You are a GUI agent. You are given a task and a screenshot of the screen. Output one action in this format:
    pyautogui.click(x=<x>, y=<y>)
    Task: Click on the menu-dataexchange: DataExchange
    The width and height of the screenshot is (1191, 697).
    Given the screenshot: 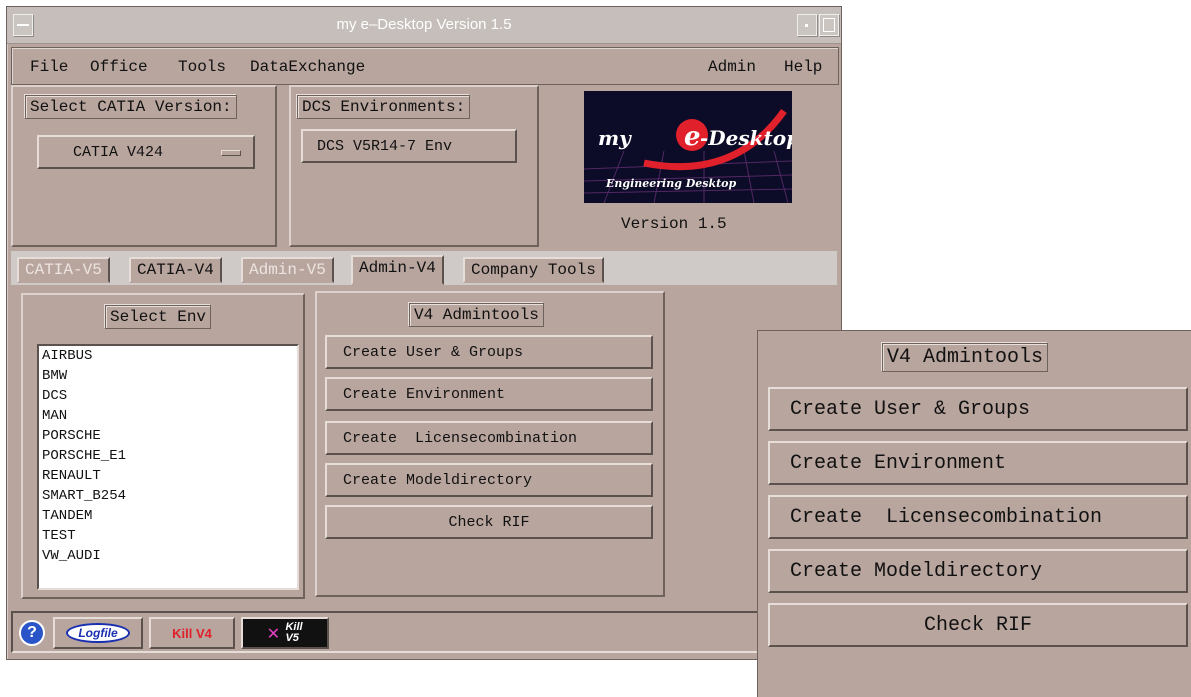 What is the action you would take?
    pyautogui.click(x=307, y=67)
    